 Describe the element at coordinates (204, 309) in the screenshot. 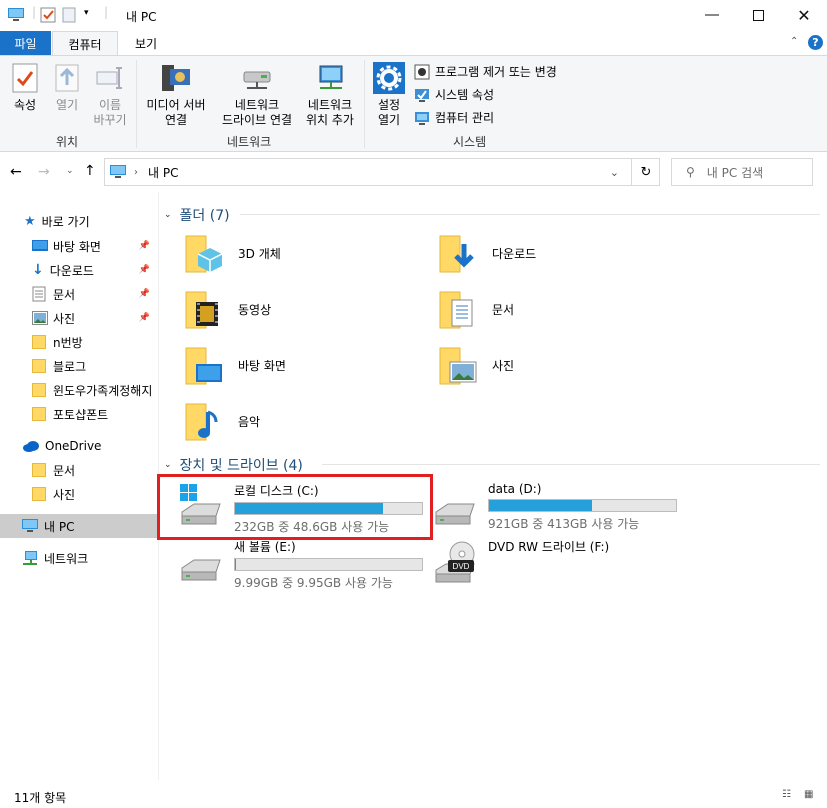

I see `videos-folder-icon` at that location.